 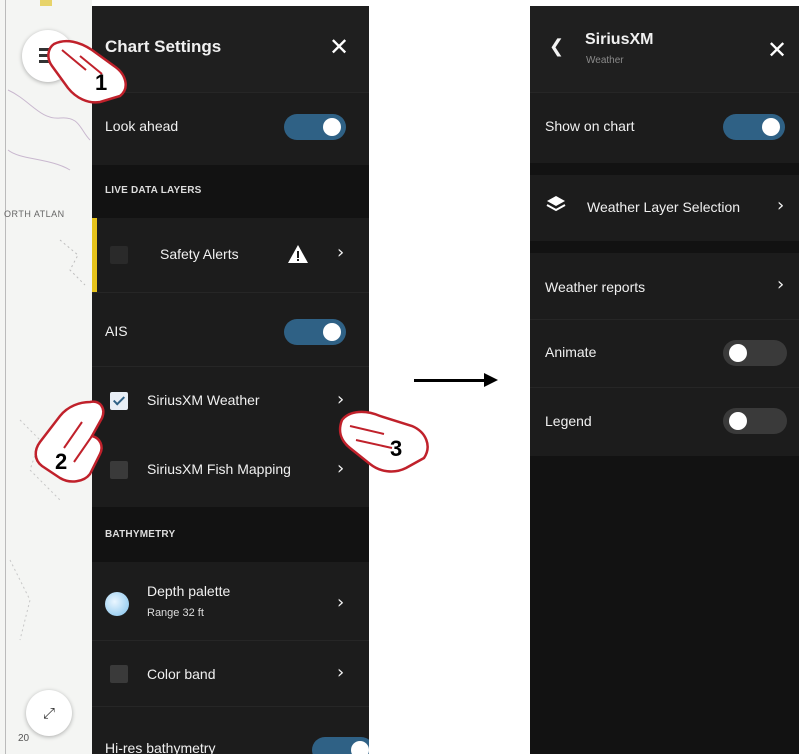 I want to click on show-on-chart-label: Show on chart, so click(x=590, y=126).